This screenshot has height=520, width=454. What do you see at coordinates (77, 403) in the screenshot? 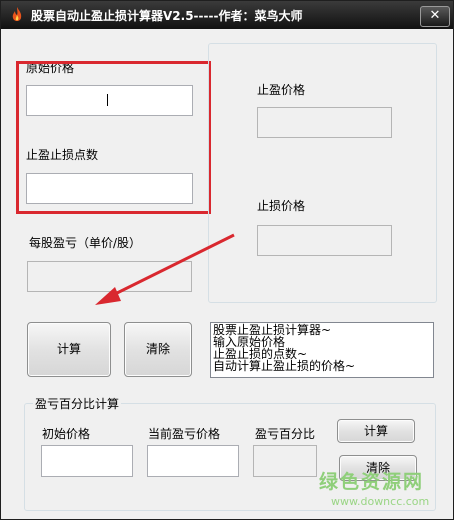
I see `percent-group-title: 盈亏百分比计算` at bounding box center [77, 403].